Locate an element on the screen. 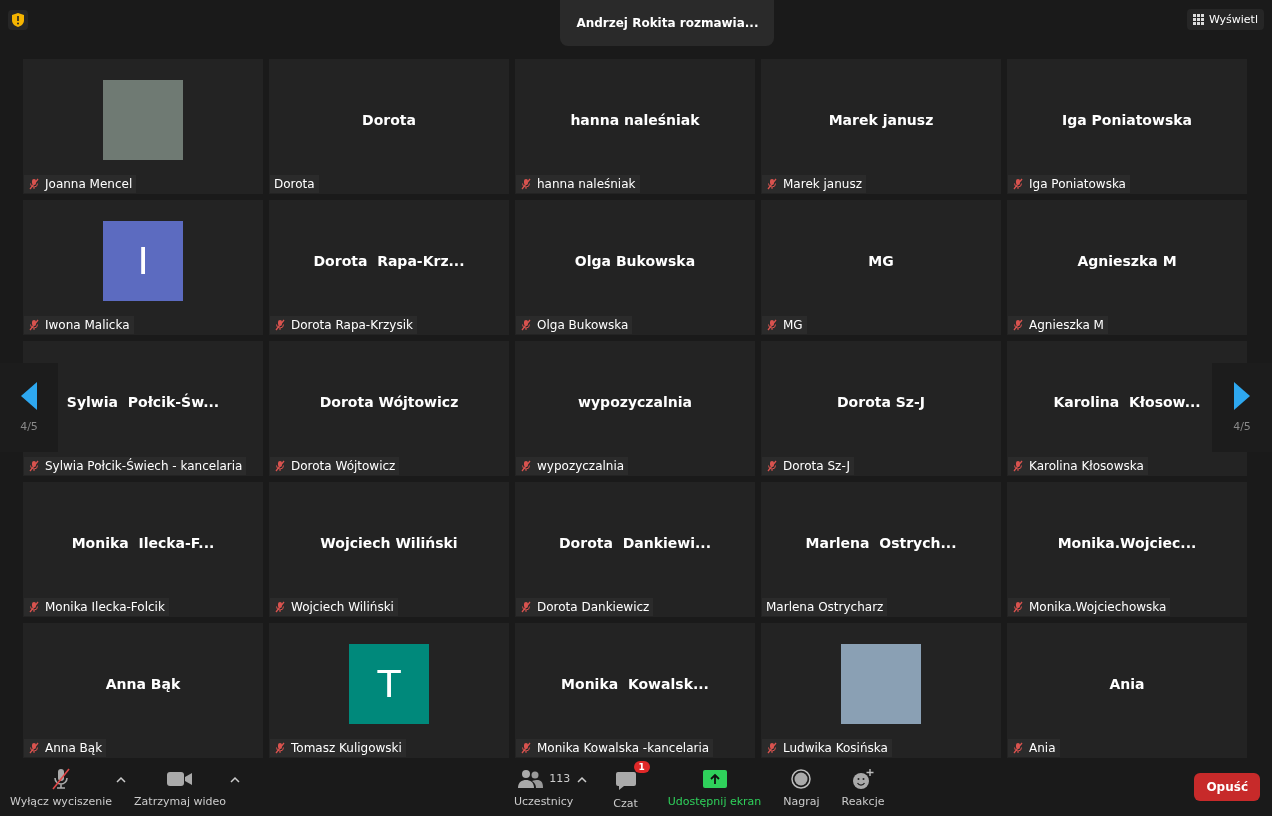 The image size is (1272, 816). video-button: Zatrzymaj wideo is located at coordinates (180, 787).